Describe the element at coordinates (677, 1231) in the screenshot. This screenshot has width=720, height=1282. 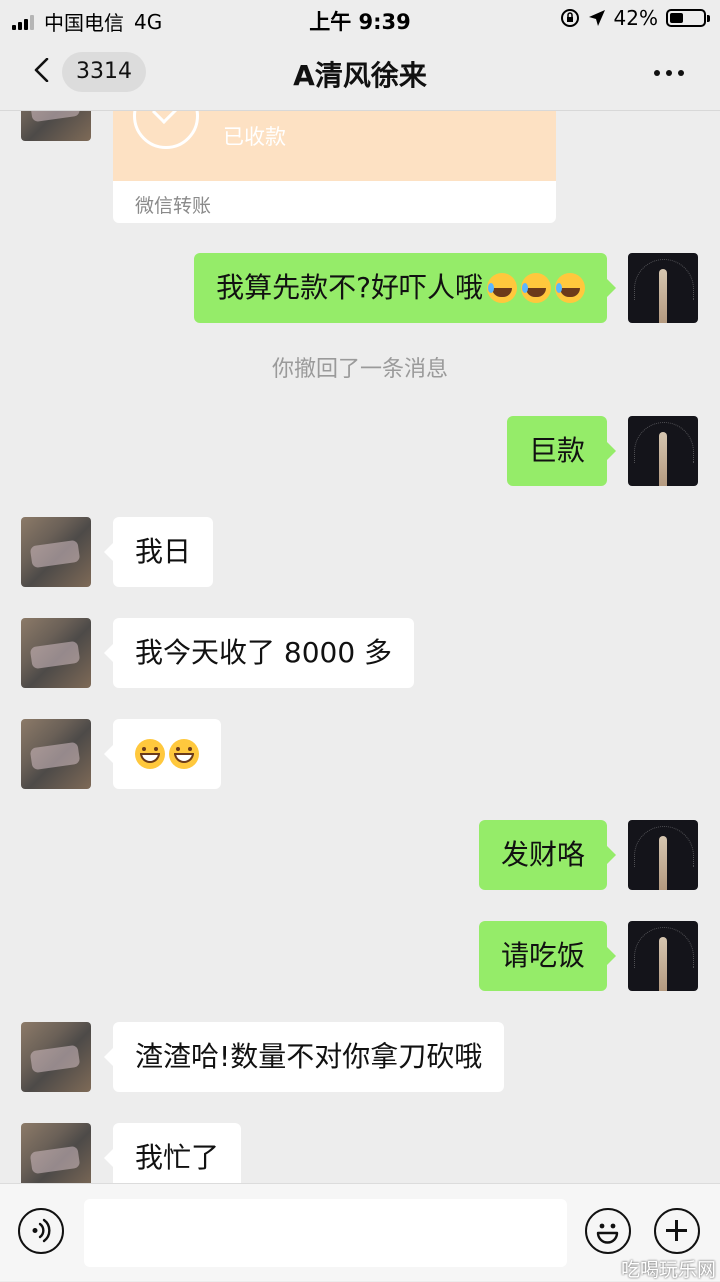
I see `more-actions-plus-button` at that location.